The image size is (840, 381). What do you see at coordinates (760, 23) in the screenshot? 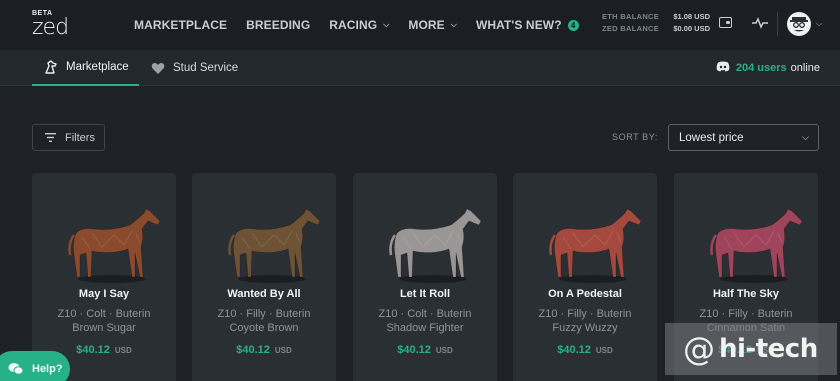
I see `activity-pulse-icon` at bounding box center [760, 23].